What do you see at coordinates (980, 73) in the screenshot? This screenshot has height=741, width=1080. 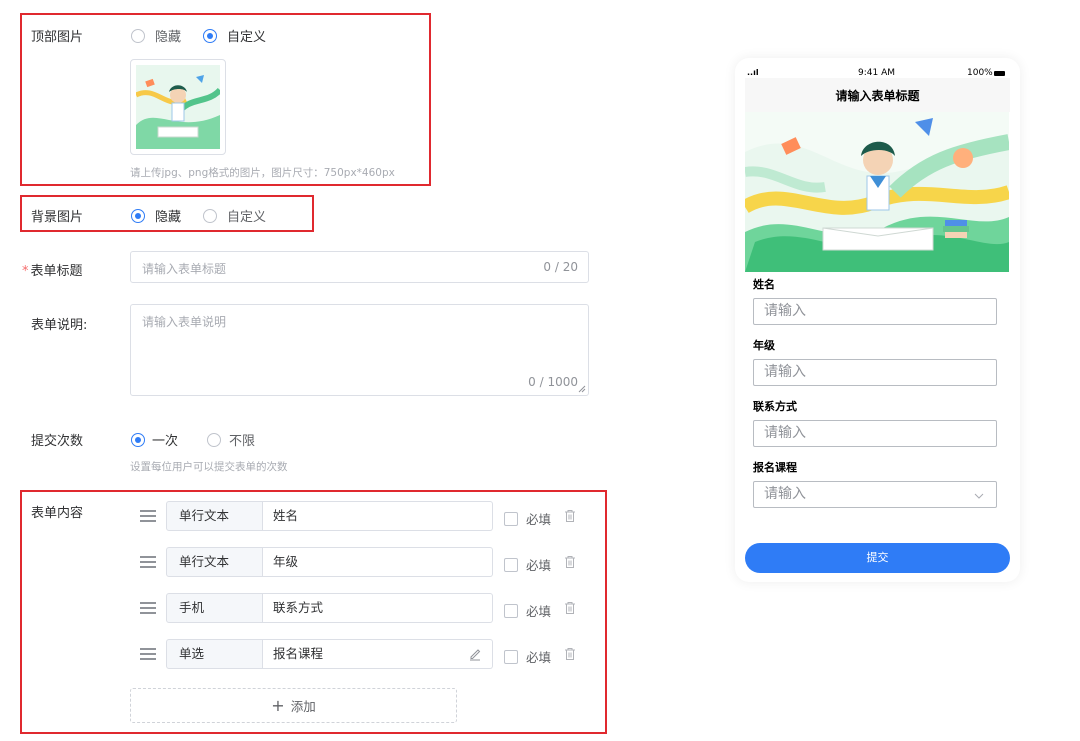 I see `battery-level: 100%` at bounding box center [980, 73].